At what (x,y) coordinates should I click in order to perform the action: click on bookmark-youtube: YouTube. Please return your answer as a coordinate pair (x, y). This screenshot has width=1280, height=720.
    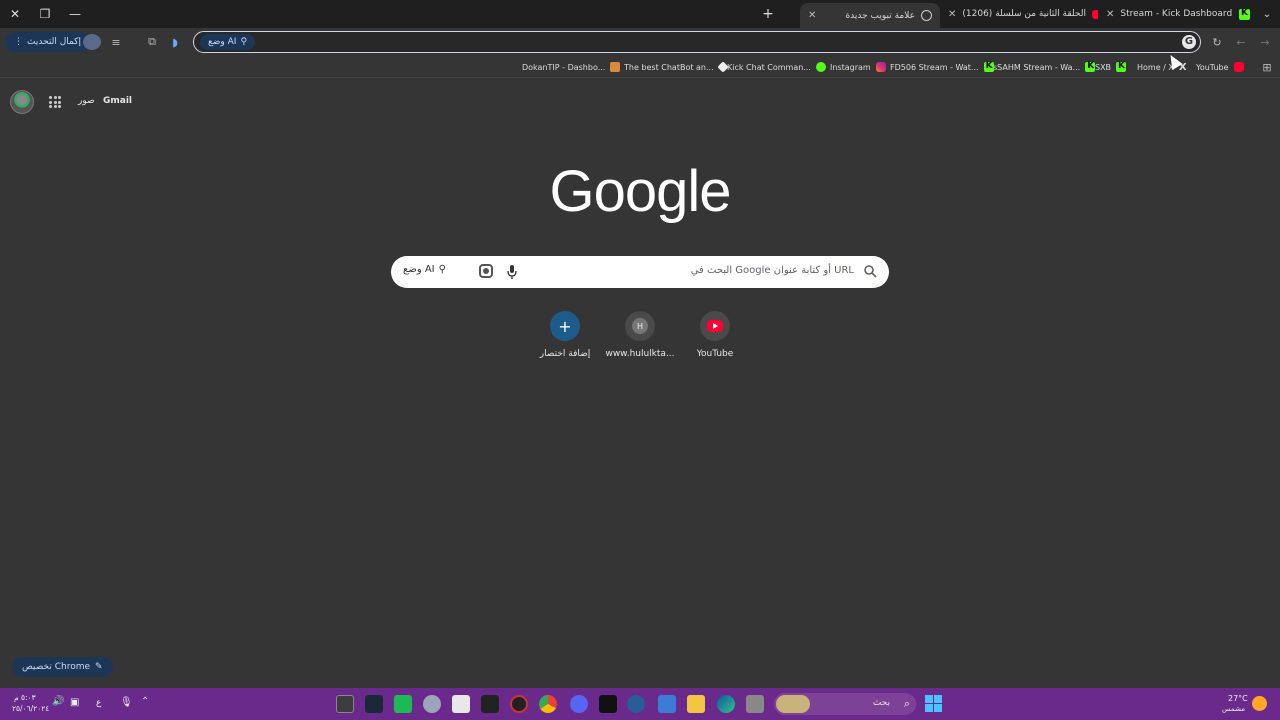
    Looking at the image, I should click on (1220, 67).